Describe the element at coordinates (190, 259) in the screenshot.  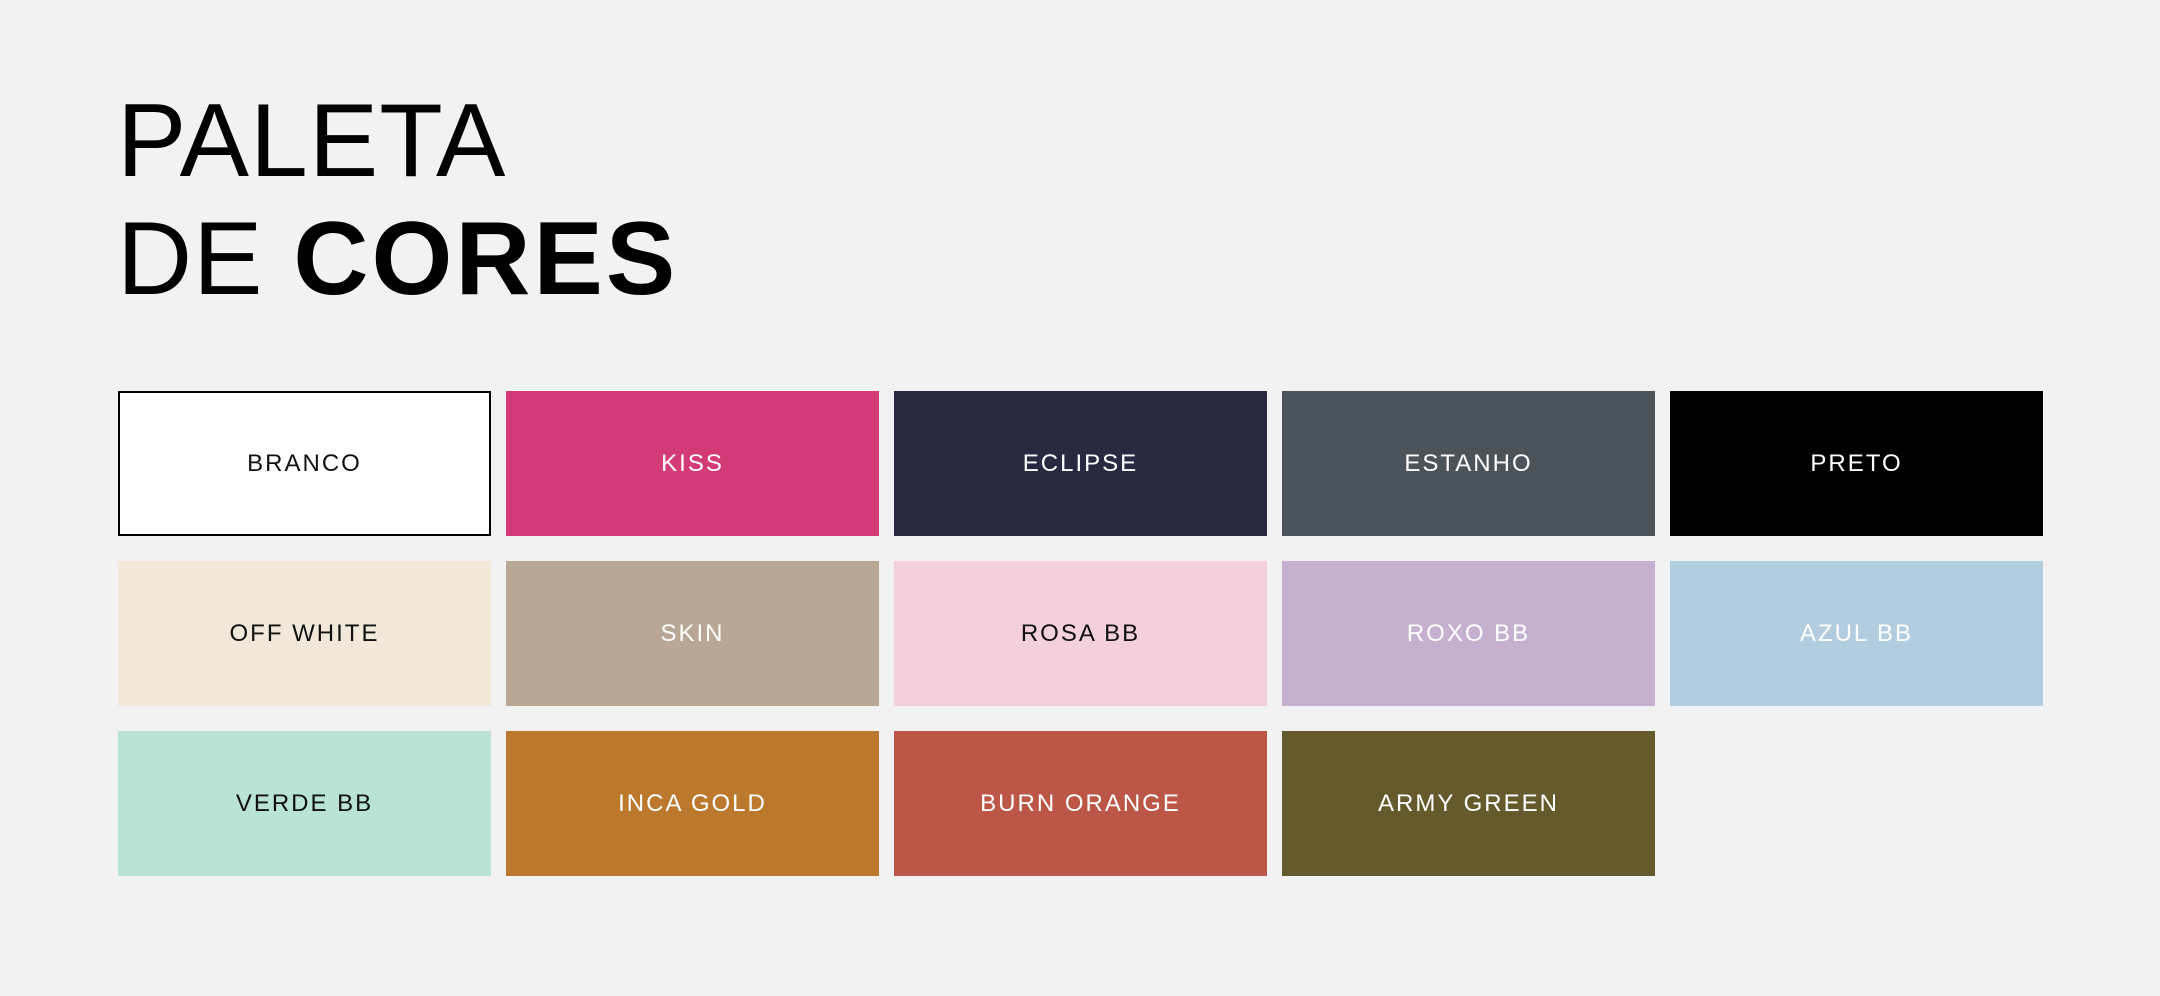
I see `title-word-de: DE` at that location.